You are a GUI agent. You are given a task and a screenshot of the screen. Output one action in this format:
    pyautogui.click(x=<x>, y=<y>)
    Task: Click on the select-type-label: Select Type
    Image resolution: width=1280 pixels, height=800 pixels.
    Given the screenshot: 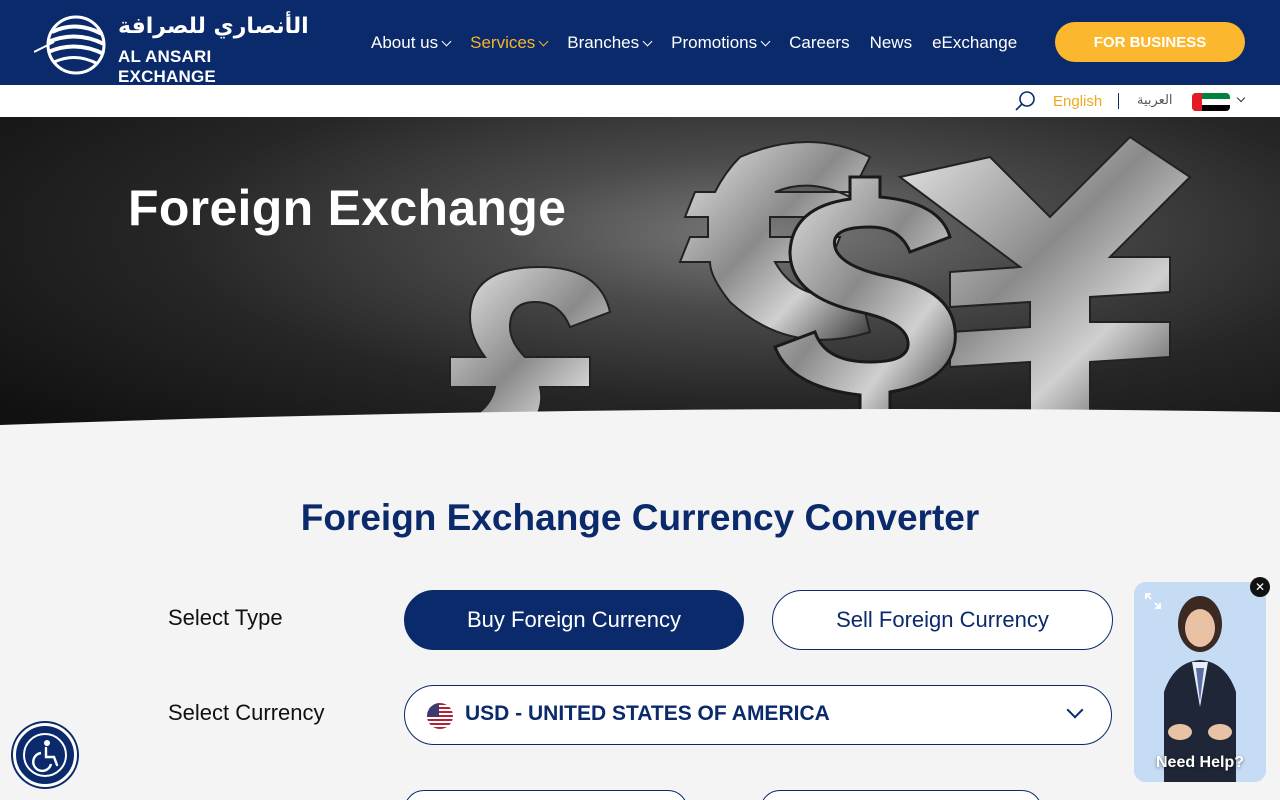 What is the action you would take?
    pyautogui.click(x=225, y=617)
    